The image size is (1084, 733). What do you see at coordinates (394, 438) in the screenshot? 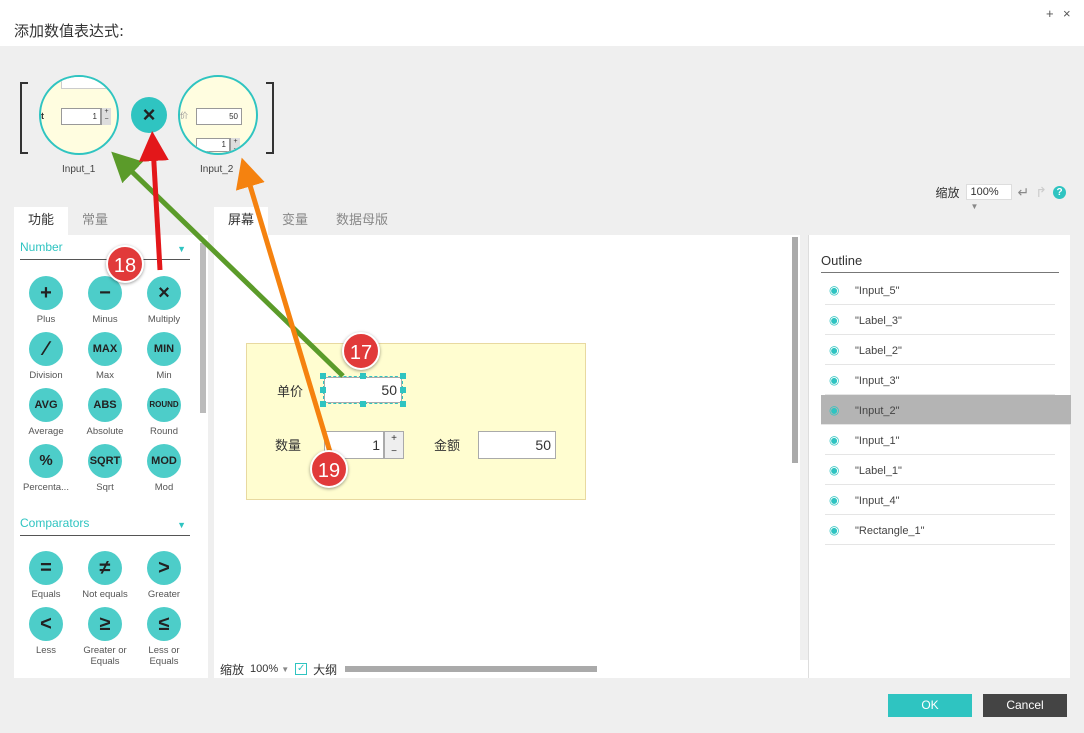
I see `stepper-plus-icon: +` at bounding box center [394, 438].